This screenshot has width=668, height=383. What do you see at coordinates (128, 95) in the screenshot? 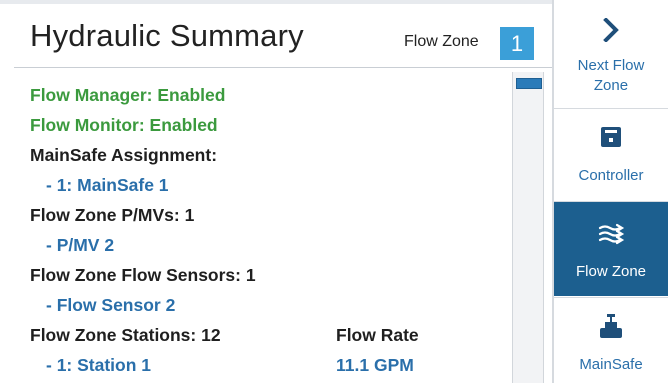
I see `flow-manager-status: Flow Manager: Enabled` at bounding box center [128, 95].